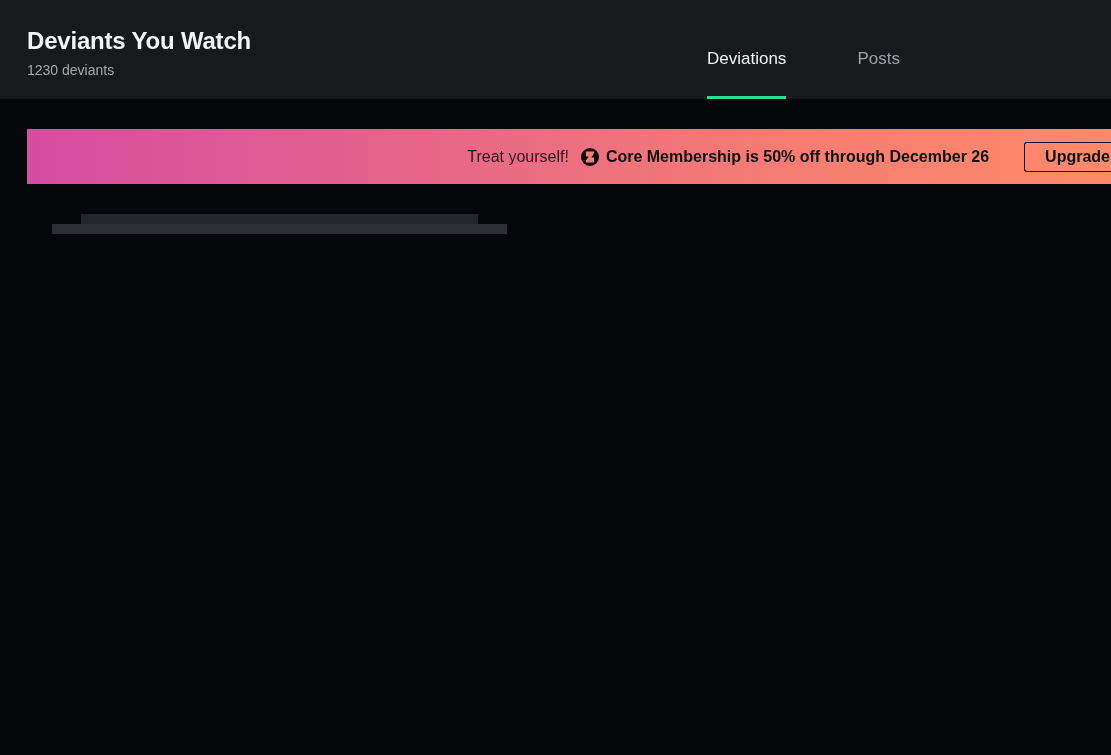  I want to click on upgrade-button: Upgrade, so click(1067, 156).